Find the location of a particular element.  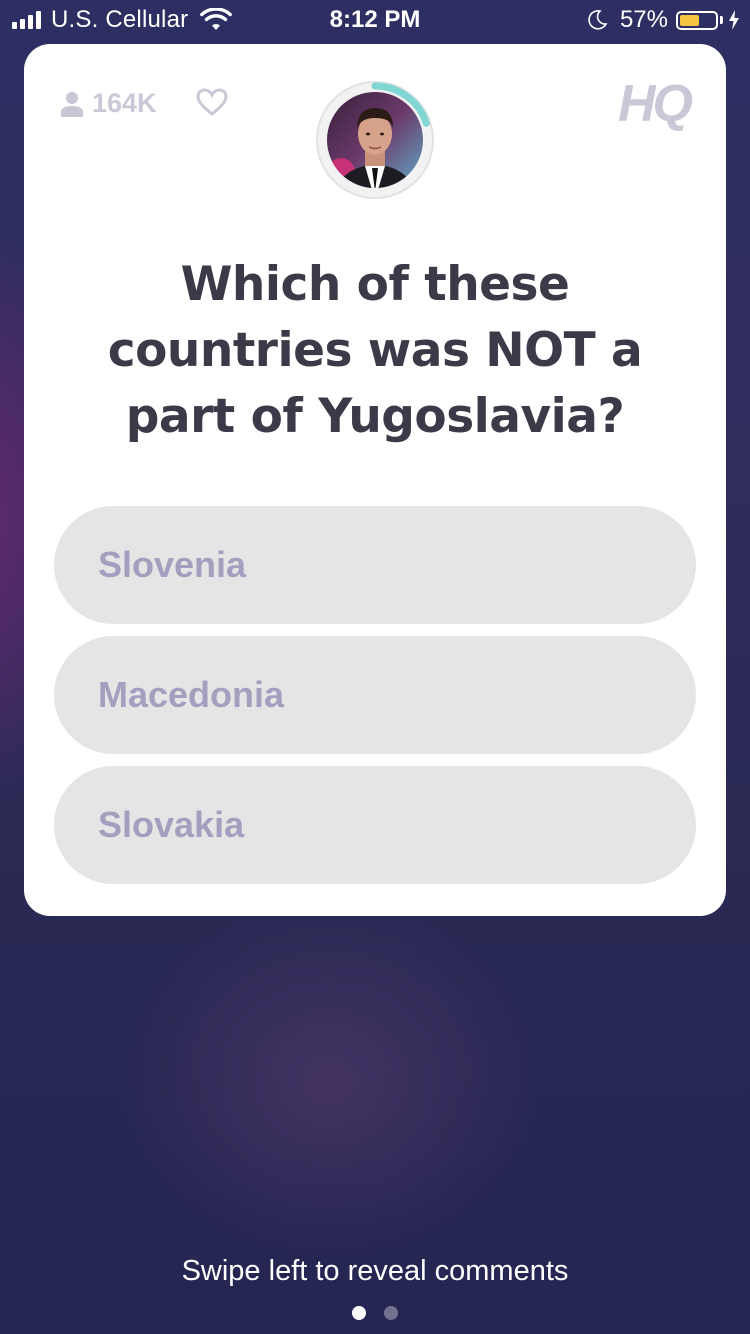

viewer-count: 164K is located at coordinates (108, 103).